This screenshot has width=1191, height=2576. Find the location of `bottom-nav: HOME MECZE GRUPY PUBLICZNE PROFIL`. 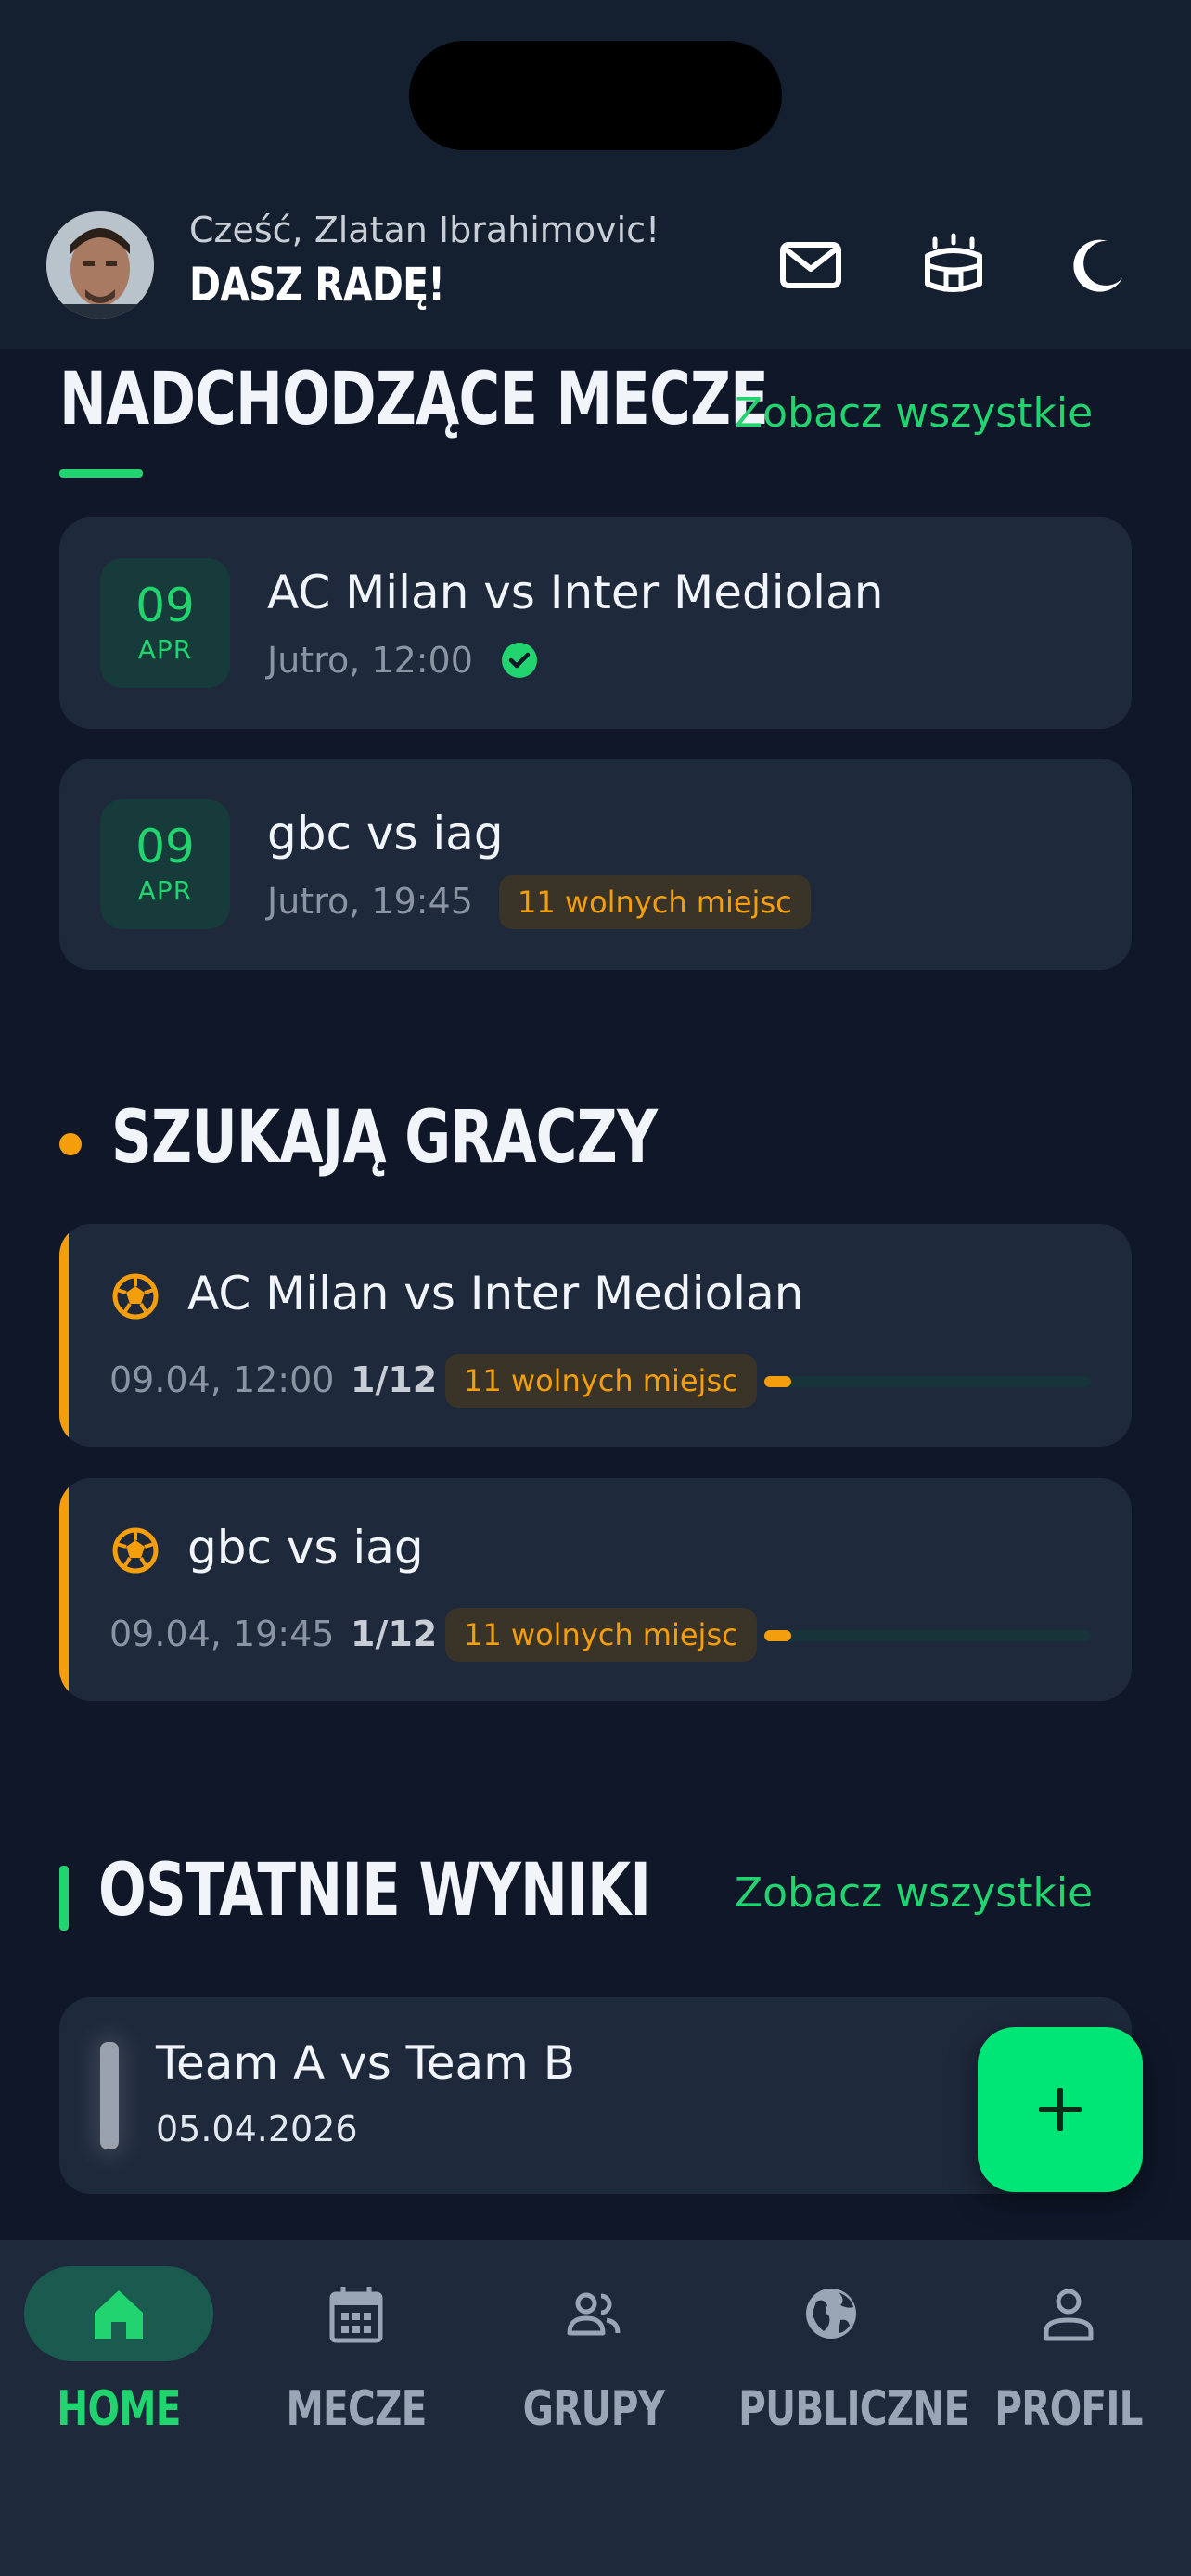

bottom-nav: HOME MECZE GRUPY PUBLICZNE PROFIL is located at coordinates (595, 2408).